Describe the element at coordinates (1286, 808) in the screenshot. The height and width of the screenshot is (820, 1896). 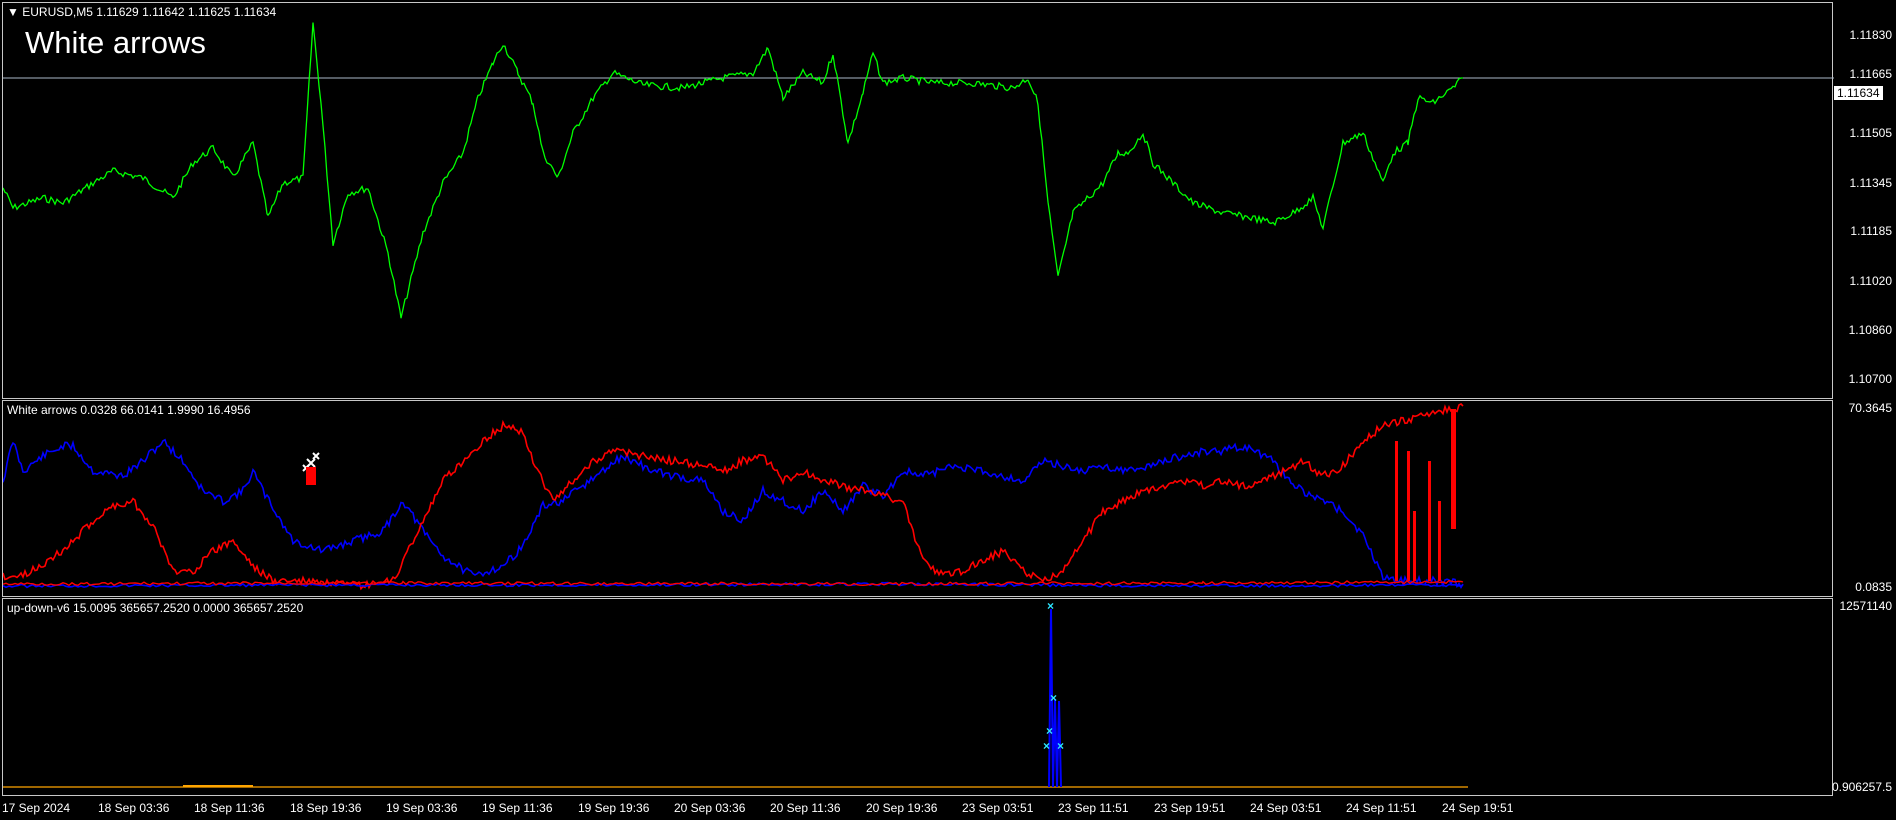
I see `time-label: 24 Sep 03:51` at that location.